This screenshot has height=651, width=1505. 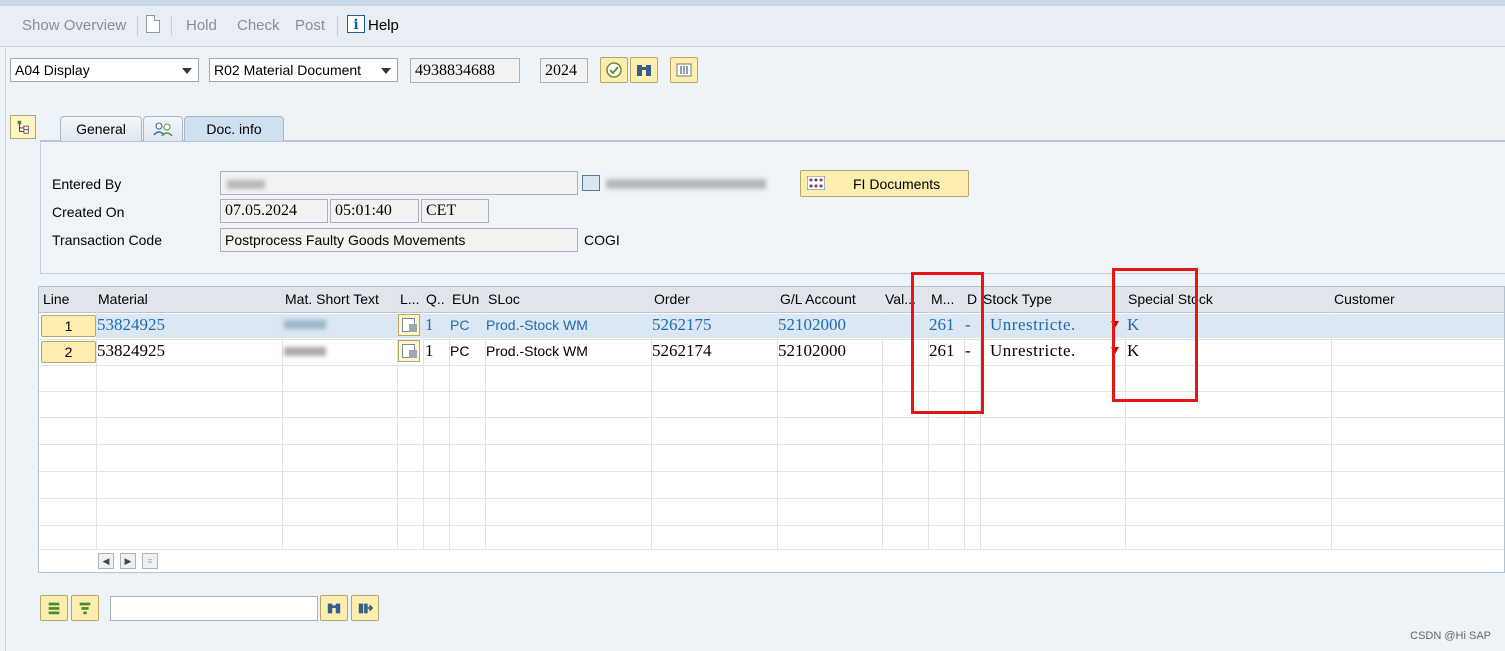 I want to click on watermark-text: CSDN @Hi SAP, so click(x=1450, y=636).